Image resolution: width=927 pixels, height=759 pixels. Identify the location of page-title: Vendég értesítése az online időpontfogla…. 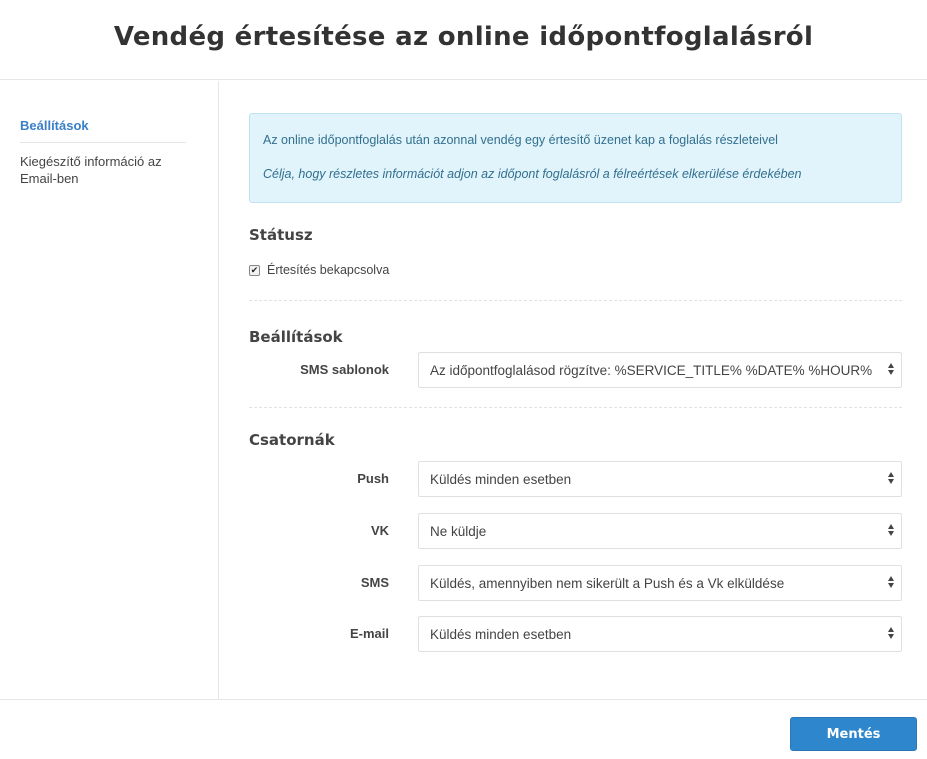
(463, 36).